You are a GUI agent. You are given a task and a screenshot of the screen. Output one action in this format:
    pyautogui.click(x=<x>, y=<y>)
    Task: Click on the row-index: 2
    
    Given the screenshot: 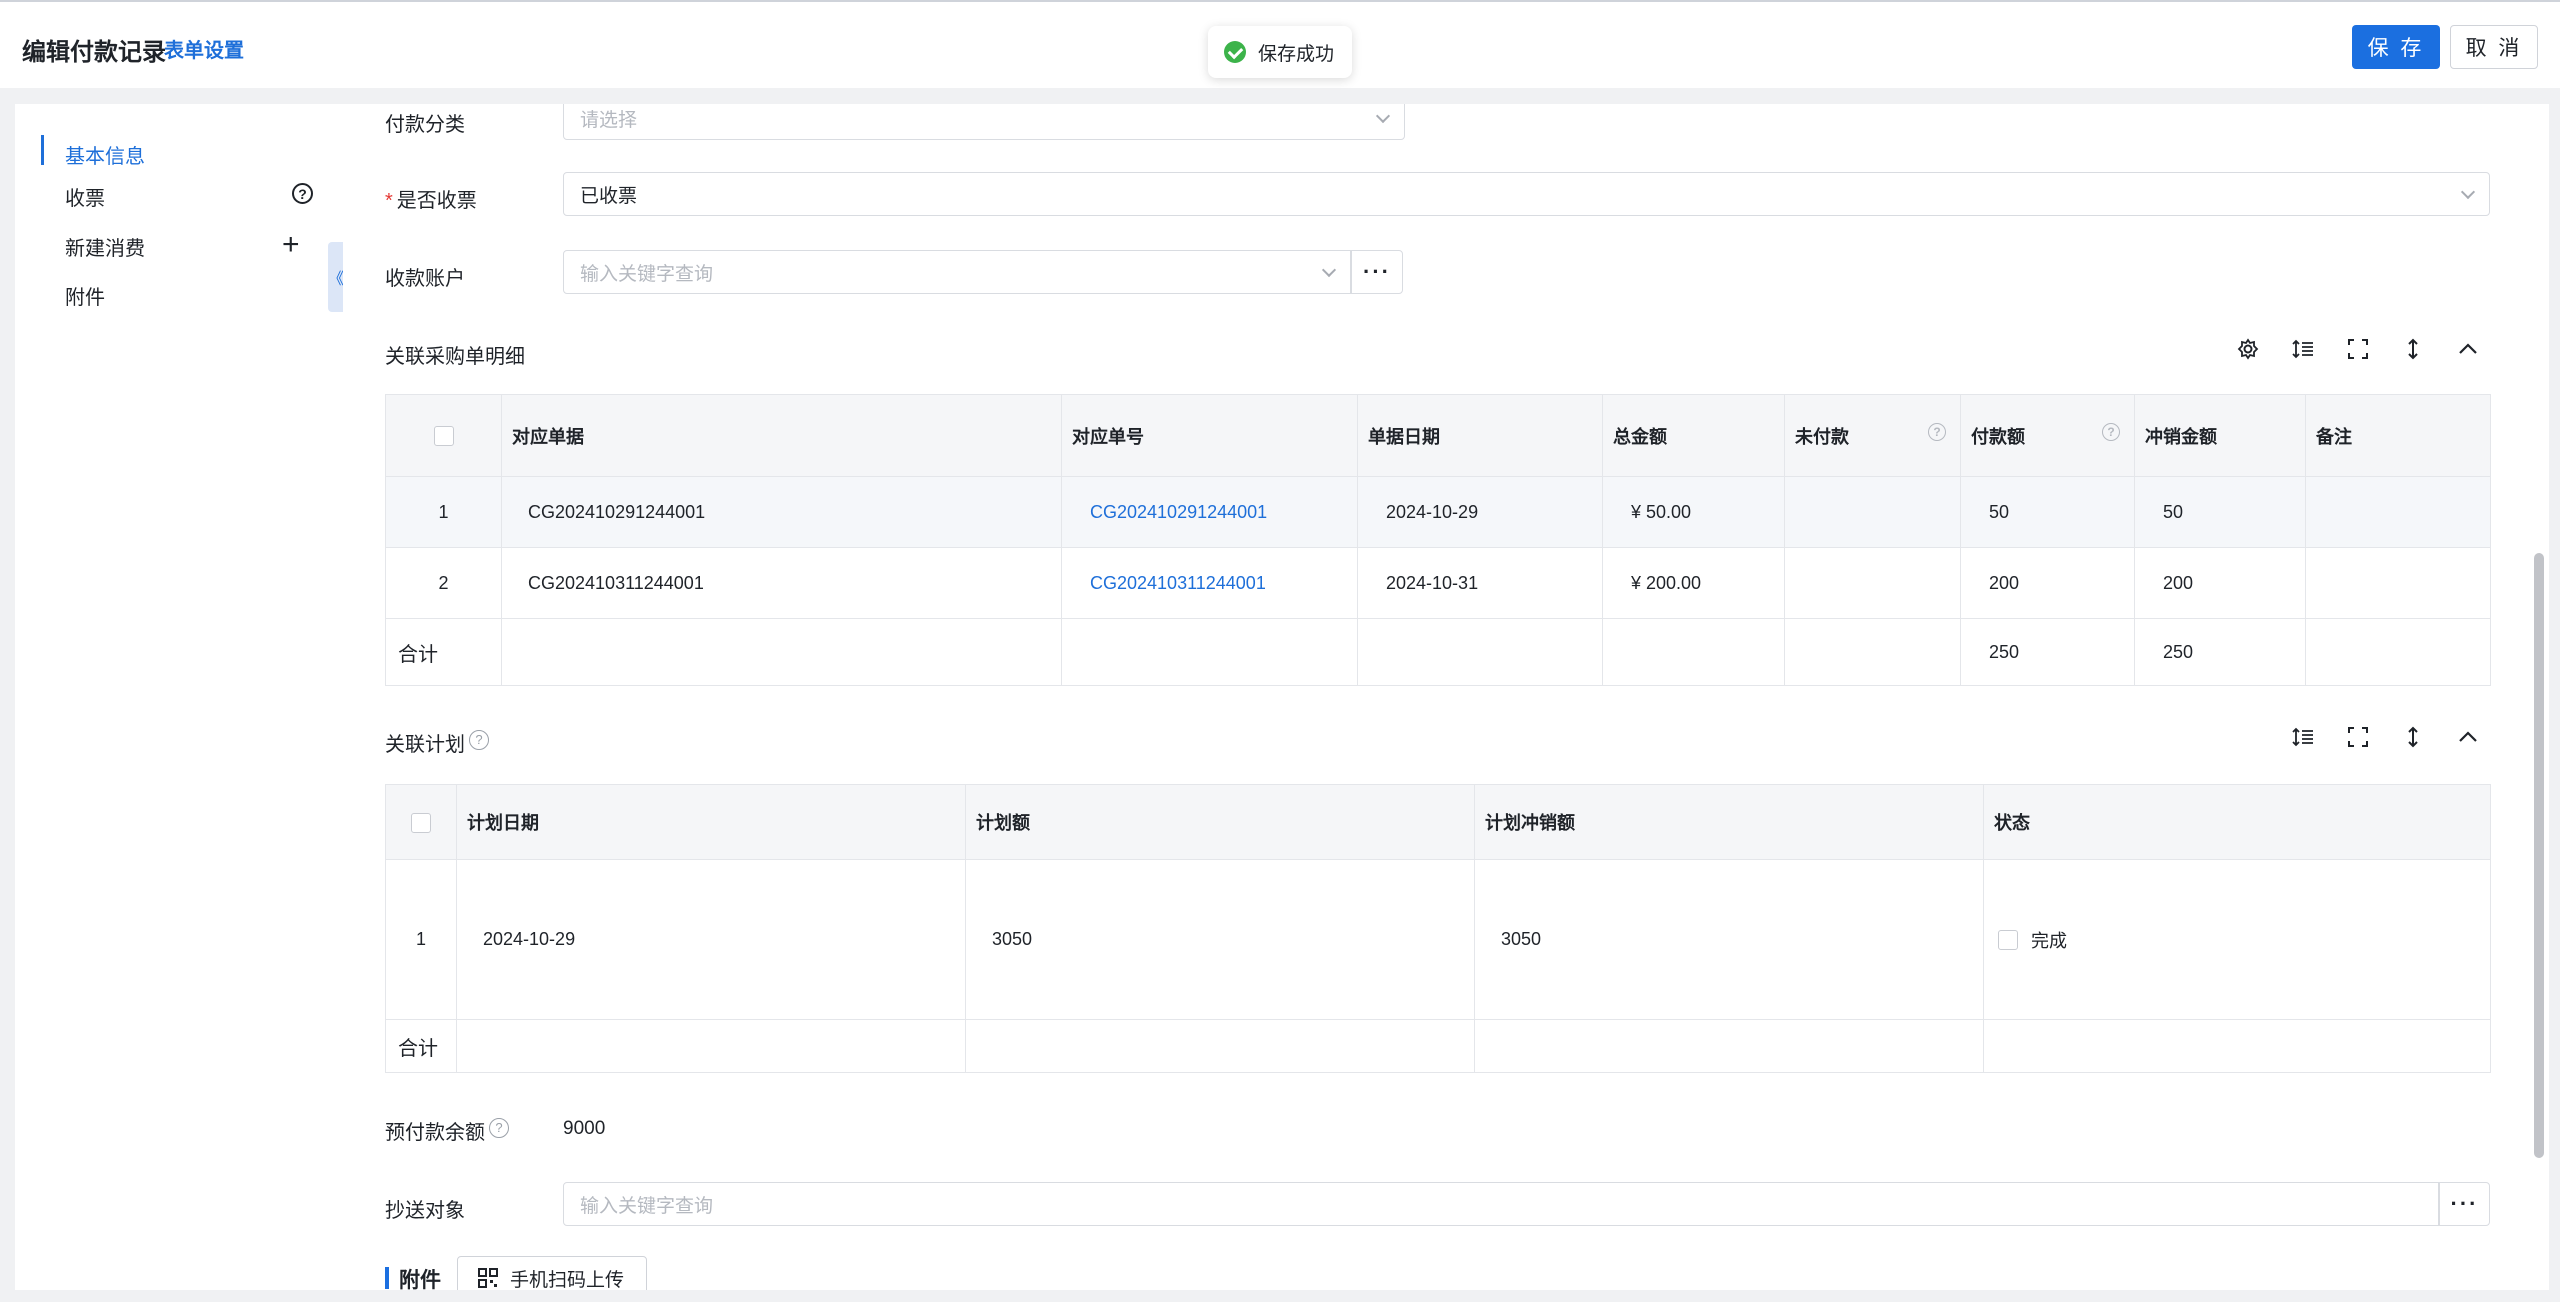 What is the action you would take?
    pyautogui.click(x=443, y=583)
    